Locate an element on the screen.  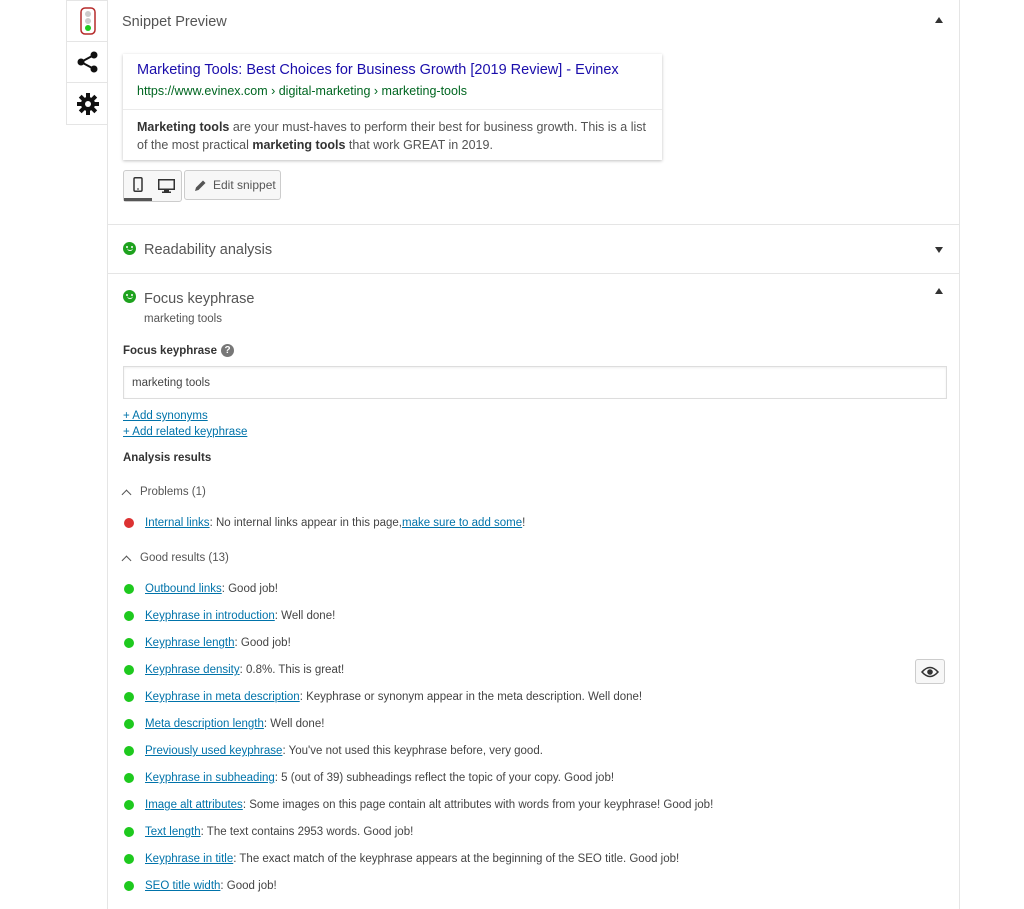
section-title: Snippet Preview is located at coordinates (174, 22).